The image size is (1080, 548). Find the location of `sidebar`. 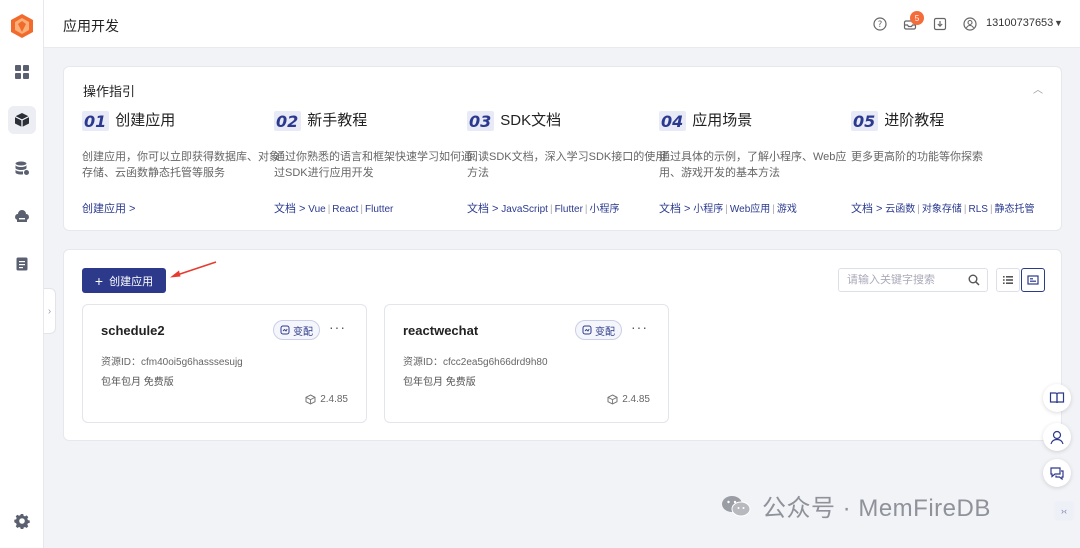

sidebar is located at coordinates (22, 274).